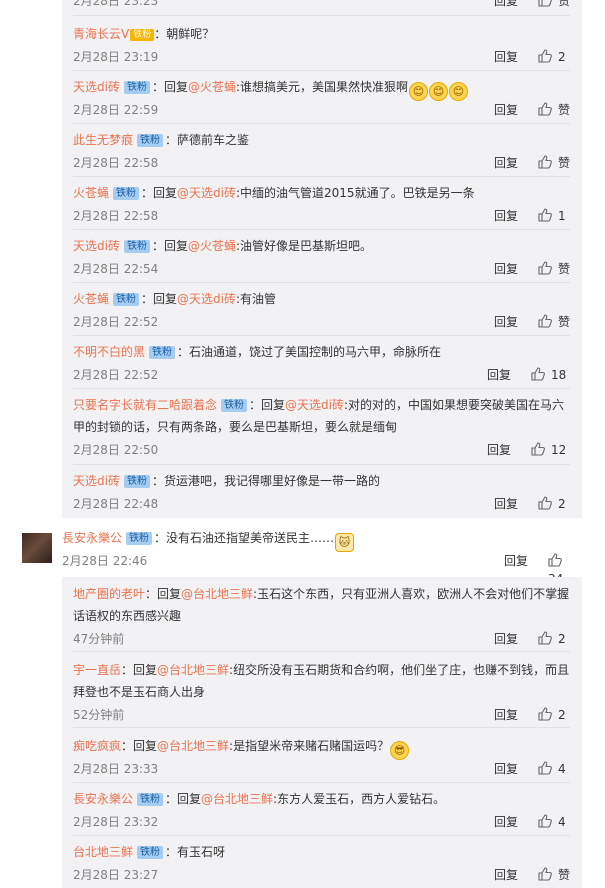 This screenshot has height=888, width=605. Describe the element at coordinates (323, 193) in the screenshot. I see `reply-text: 火苍蝇 铁粉 ：回复@天选di砖:中缅的油气管道2015就通了。巴铁是另一条` at that location.